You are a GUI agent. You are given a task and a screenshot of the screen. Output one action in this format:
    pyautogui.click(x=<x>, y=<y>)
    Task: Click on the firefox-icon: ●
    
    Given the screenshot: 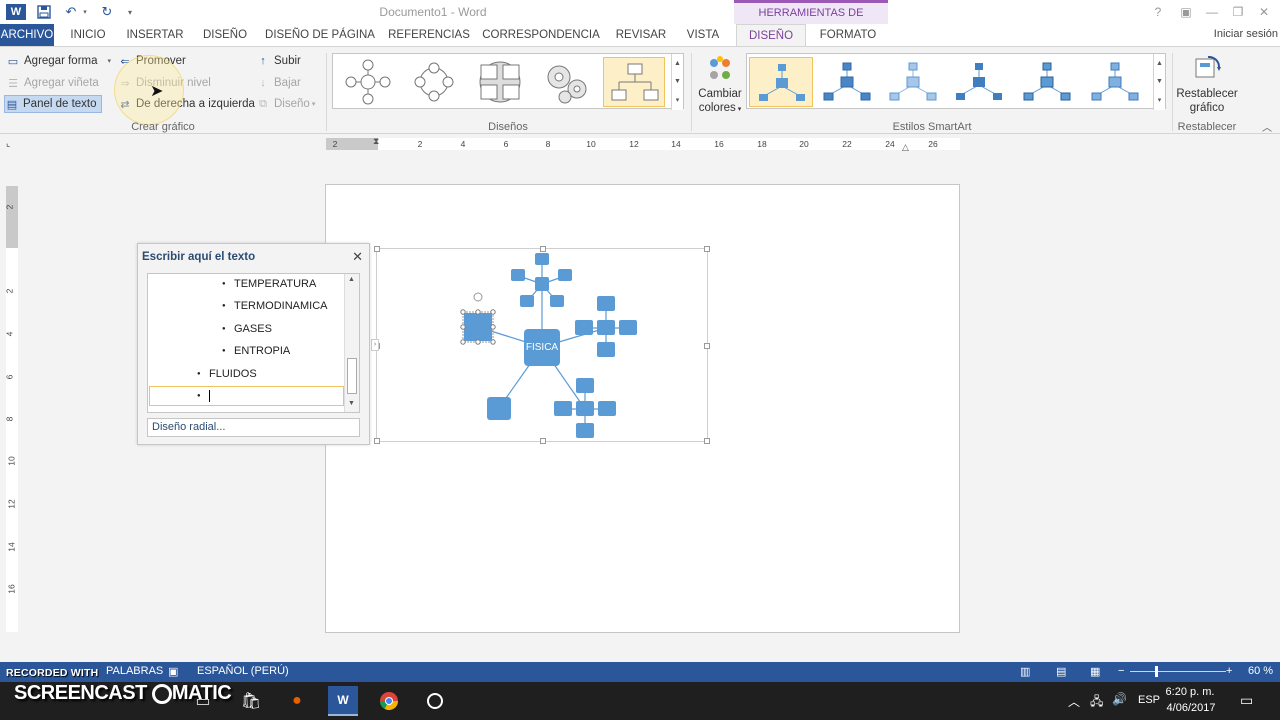 What is the action you would take?
    pyautogui.click(x=297, y=701)
    